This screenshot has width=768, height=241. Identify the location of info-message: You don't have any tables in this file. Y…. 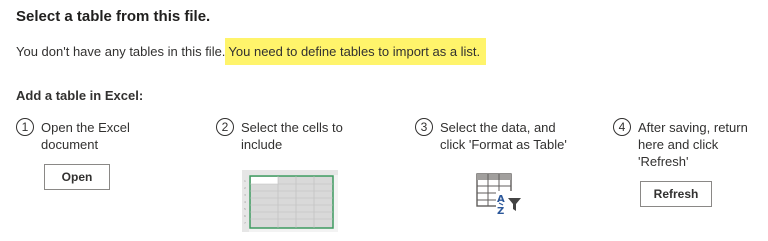
(251, 51).